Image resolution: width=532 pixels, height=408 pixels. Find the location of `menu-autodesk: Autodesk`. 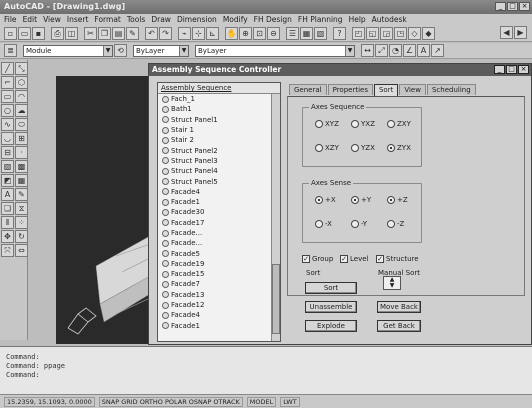

menu-autodesk: Autodesk is located at coordinates (389, 20).